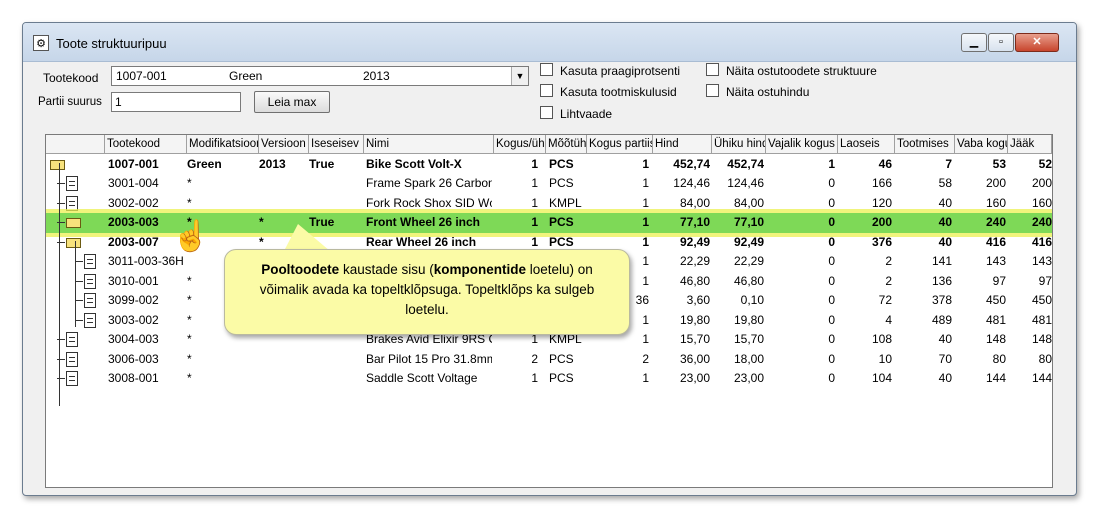  What do you see at coordinates (292, 102) in the screenshot?
I see `leia-max-button: Leia max` at bounding box center [292, 102].